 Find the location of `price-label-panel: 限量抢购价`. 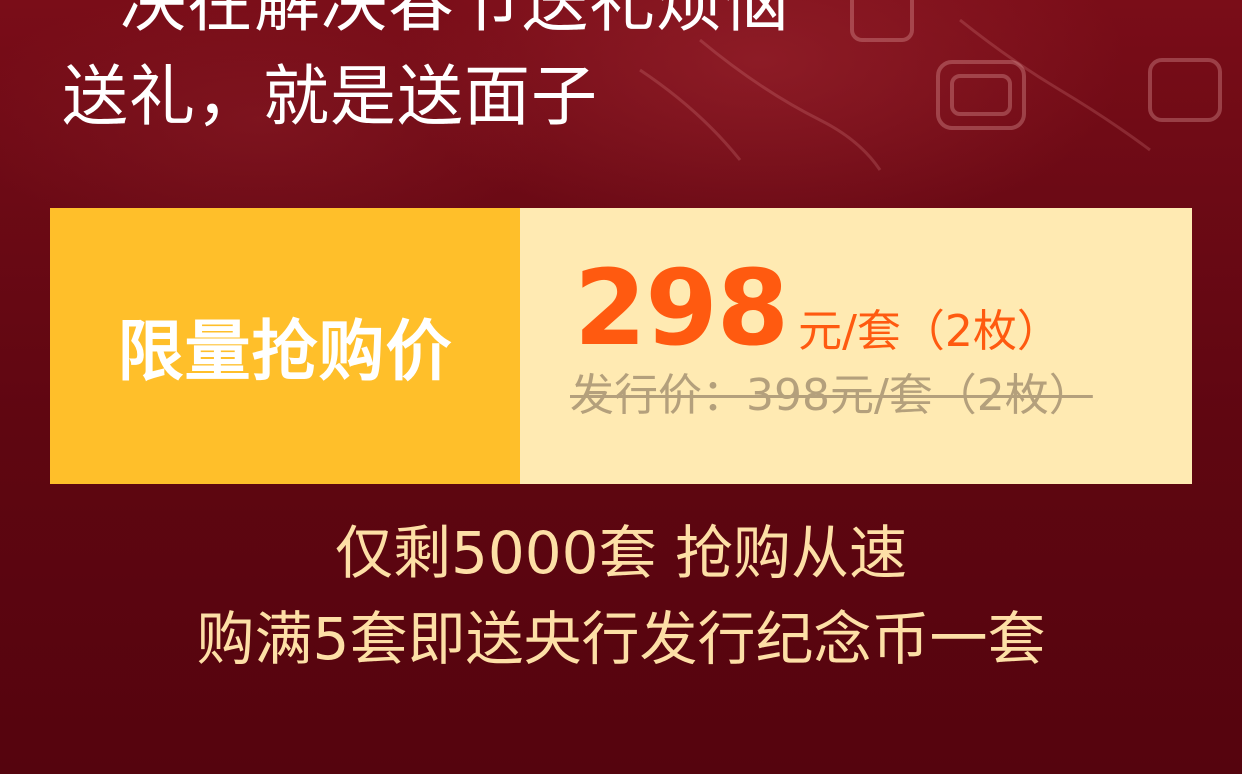

price-label-panel: 限量抢购价 is located at coordinates (285, 346).